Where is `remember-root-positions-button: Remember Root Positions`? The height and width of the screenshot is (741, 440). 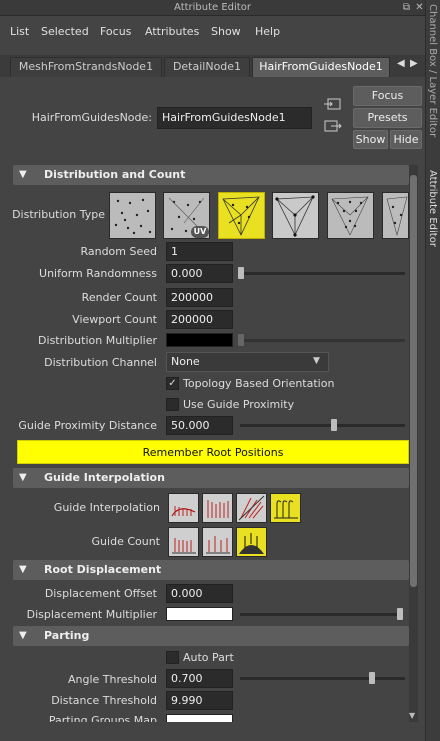
remember-root-positions-button: Remember Root Positions is located at coordinates (213, 452).